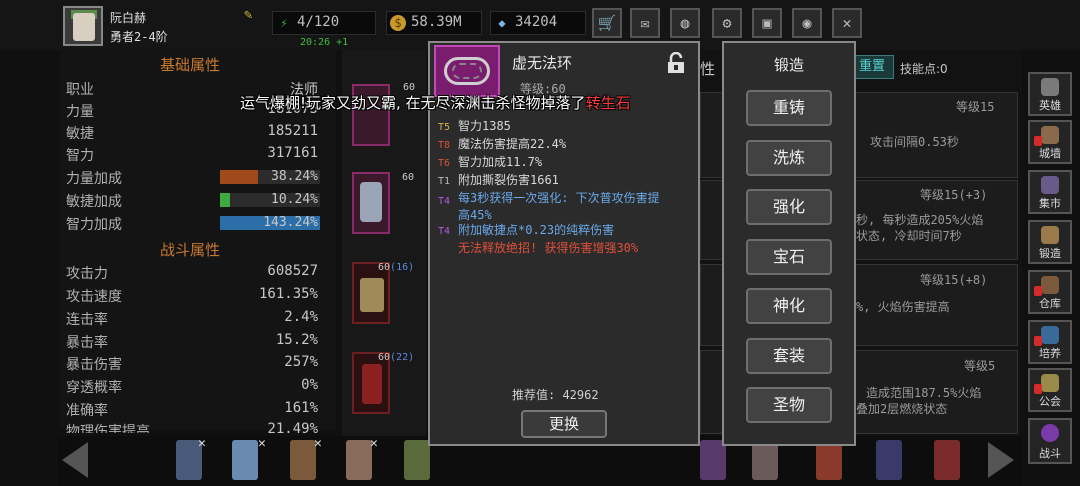 This screenshot has height=486, width=1080. What do you see at coordinates (807, 23) in the screenshot?
I see `color-wheel-icon: ◉` at bounding box center [807, 23].